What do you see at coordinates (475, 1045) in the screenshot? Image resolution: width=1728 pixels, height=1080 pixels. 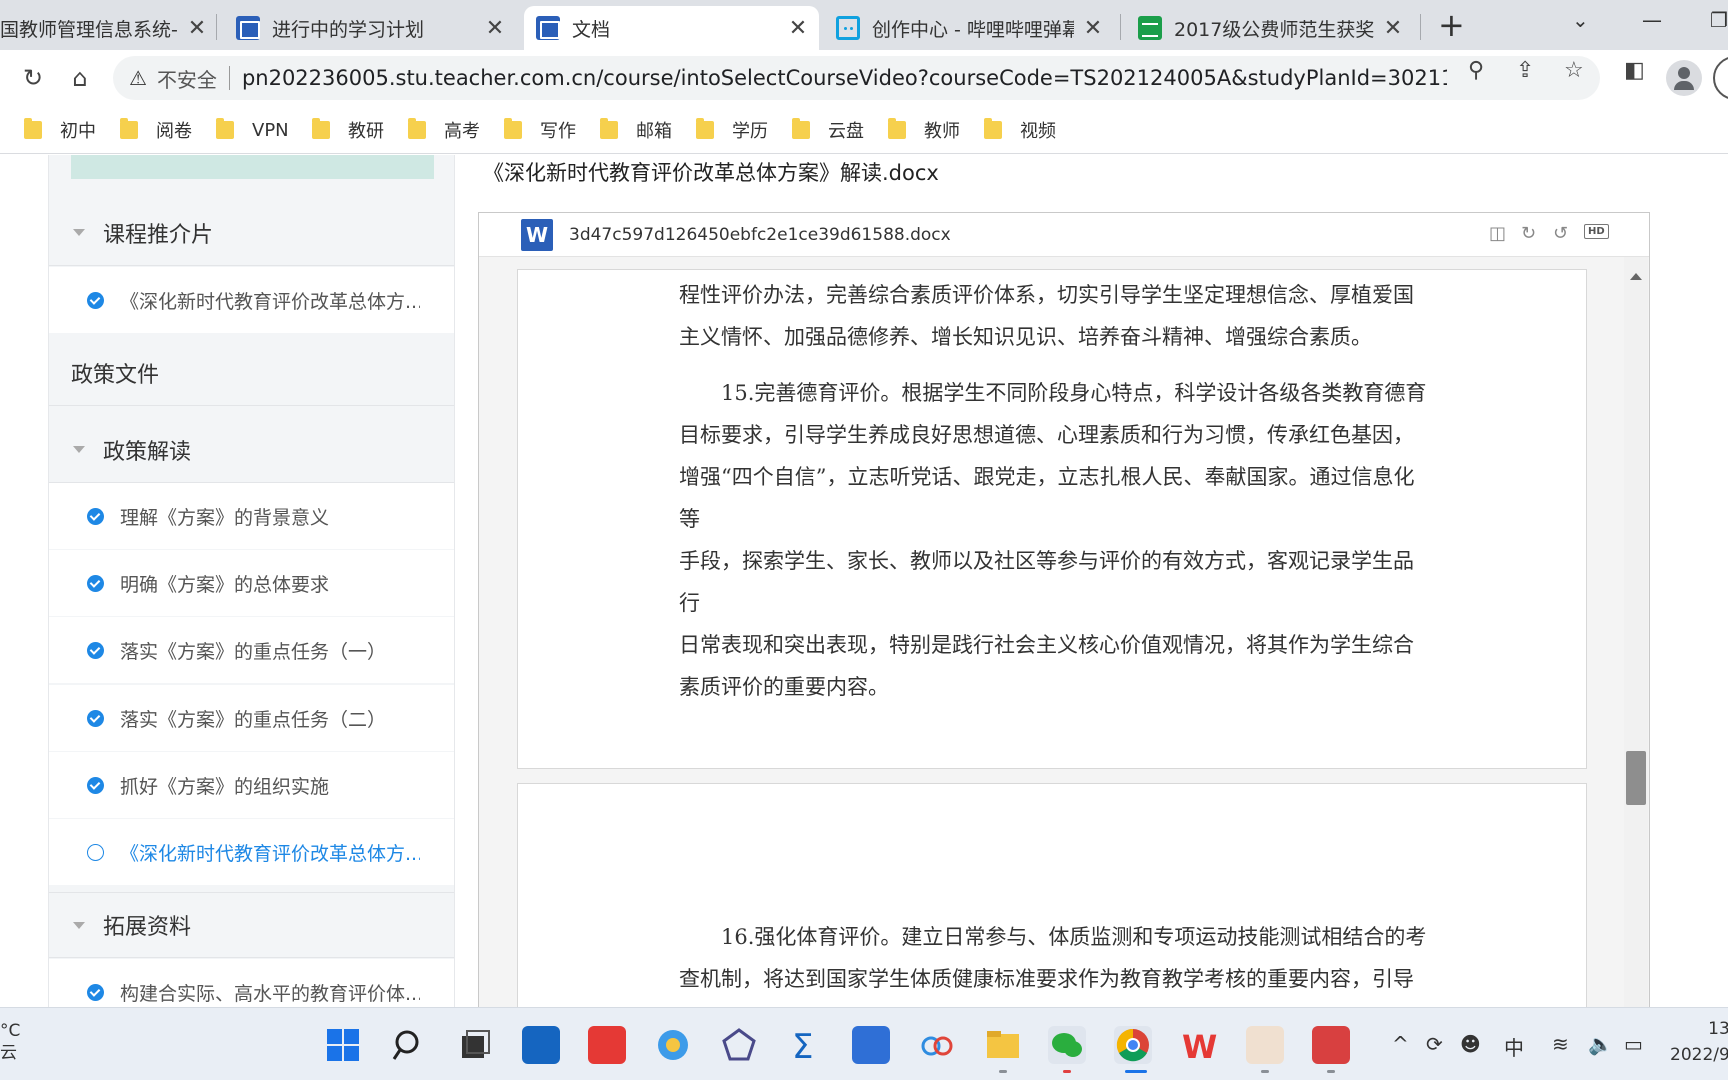 I see `task-view-icon` at bounding box center [475, 1045].